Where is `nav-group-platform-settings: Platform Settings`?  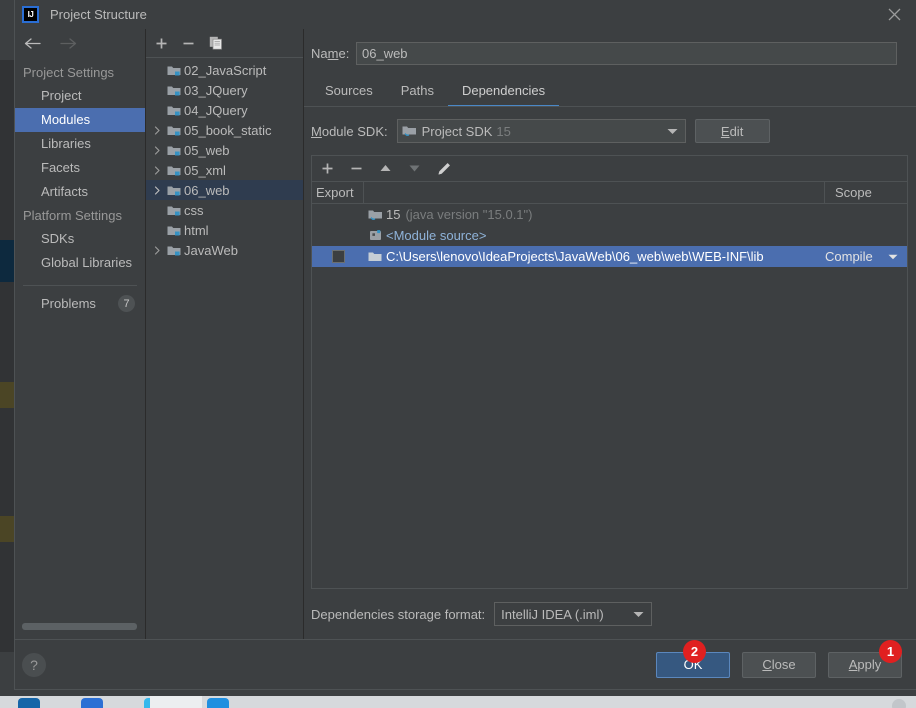 nav-group-platform-settings: Platform Settings is located at coordinates (72, 215).